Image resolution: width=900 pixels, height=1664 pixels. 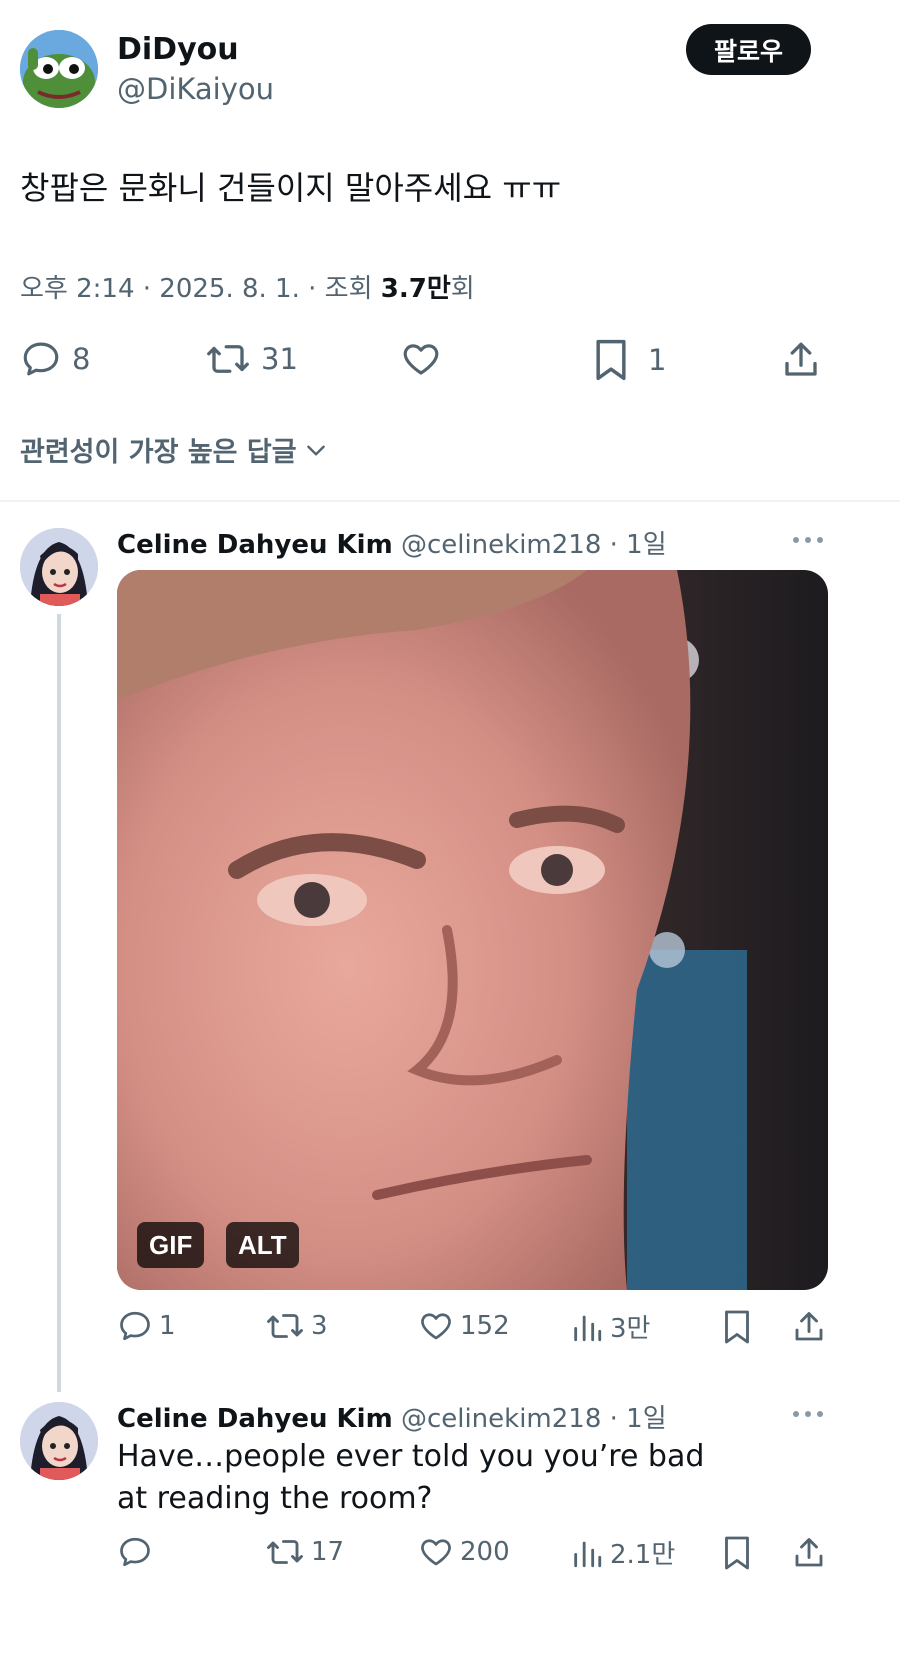 I want to click on reply-retweet-button: 3, so click(x=296, y=1326).